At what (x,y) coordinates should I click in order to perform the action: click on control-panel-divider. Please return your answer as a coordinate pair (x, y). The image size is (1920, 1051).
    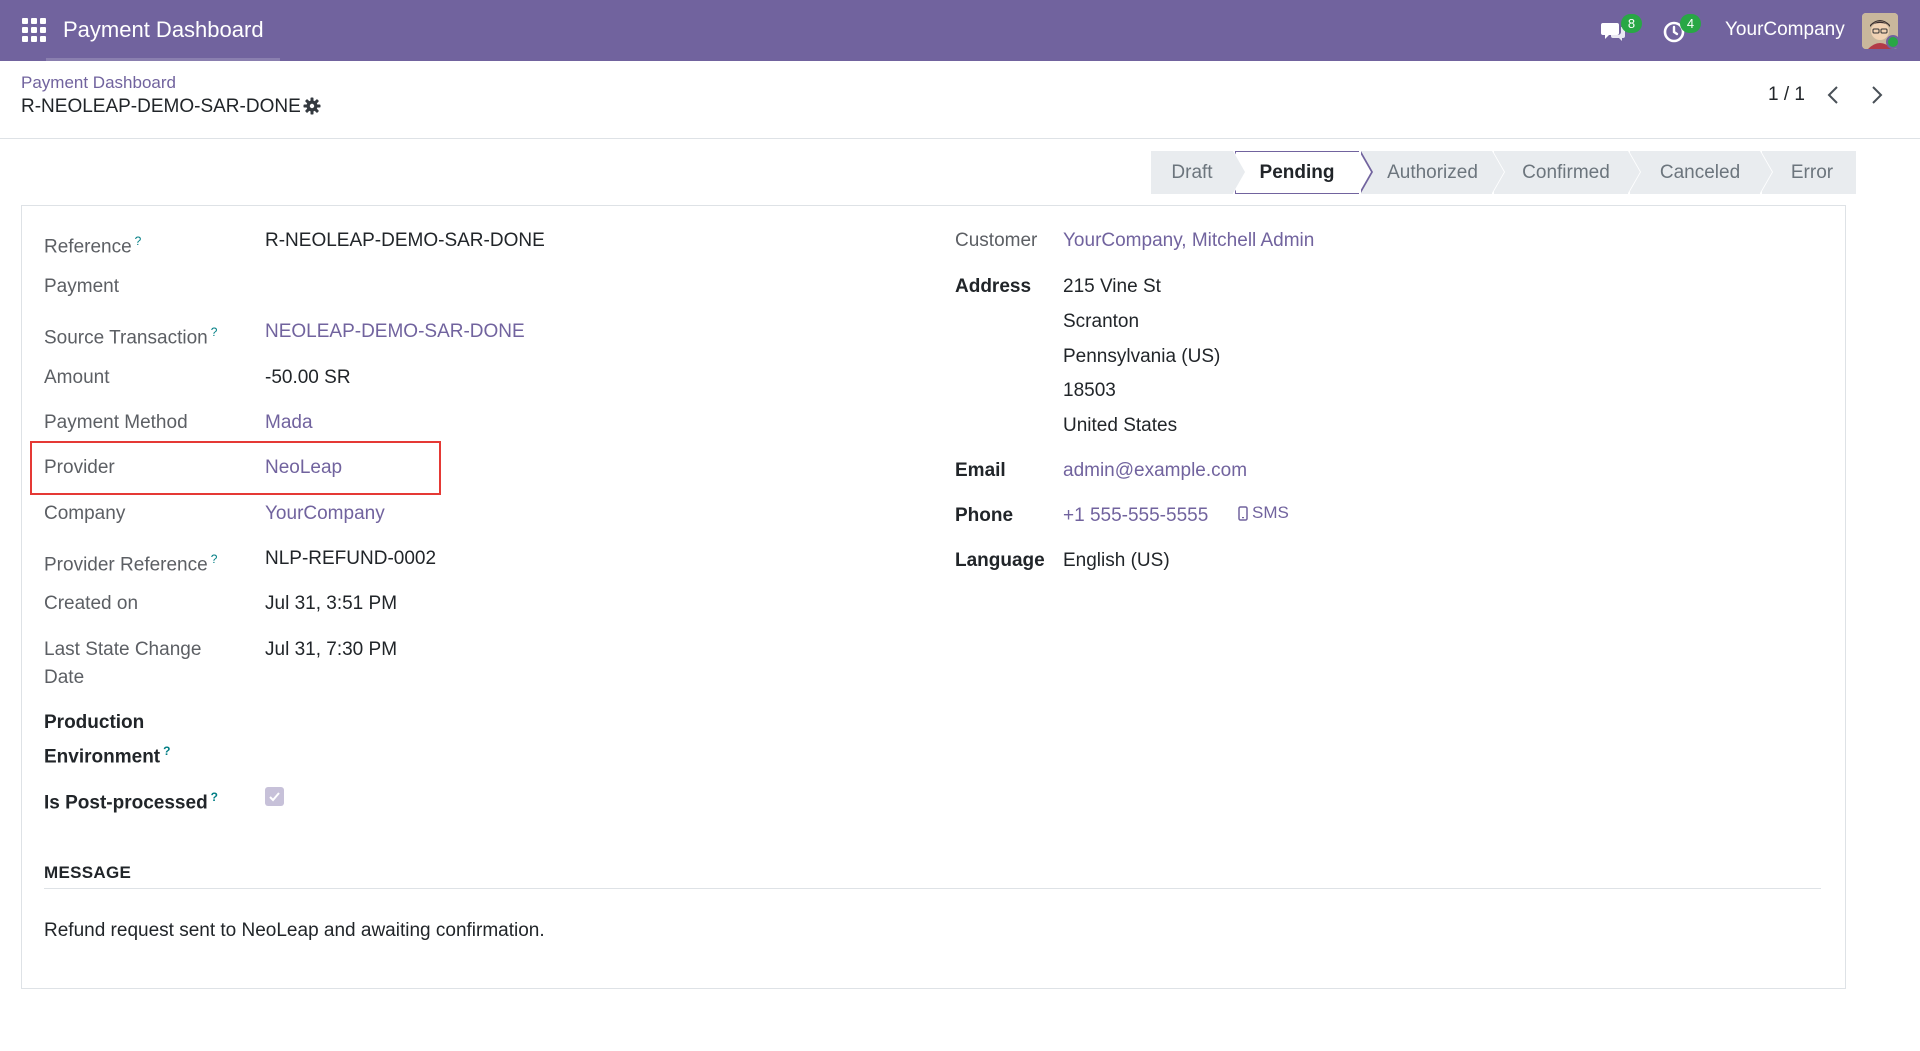
    Looking at the image, I should click on (960, 138).